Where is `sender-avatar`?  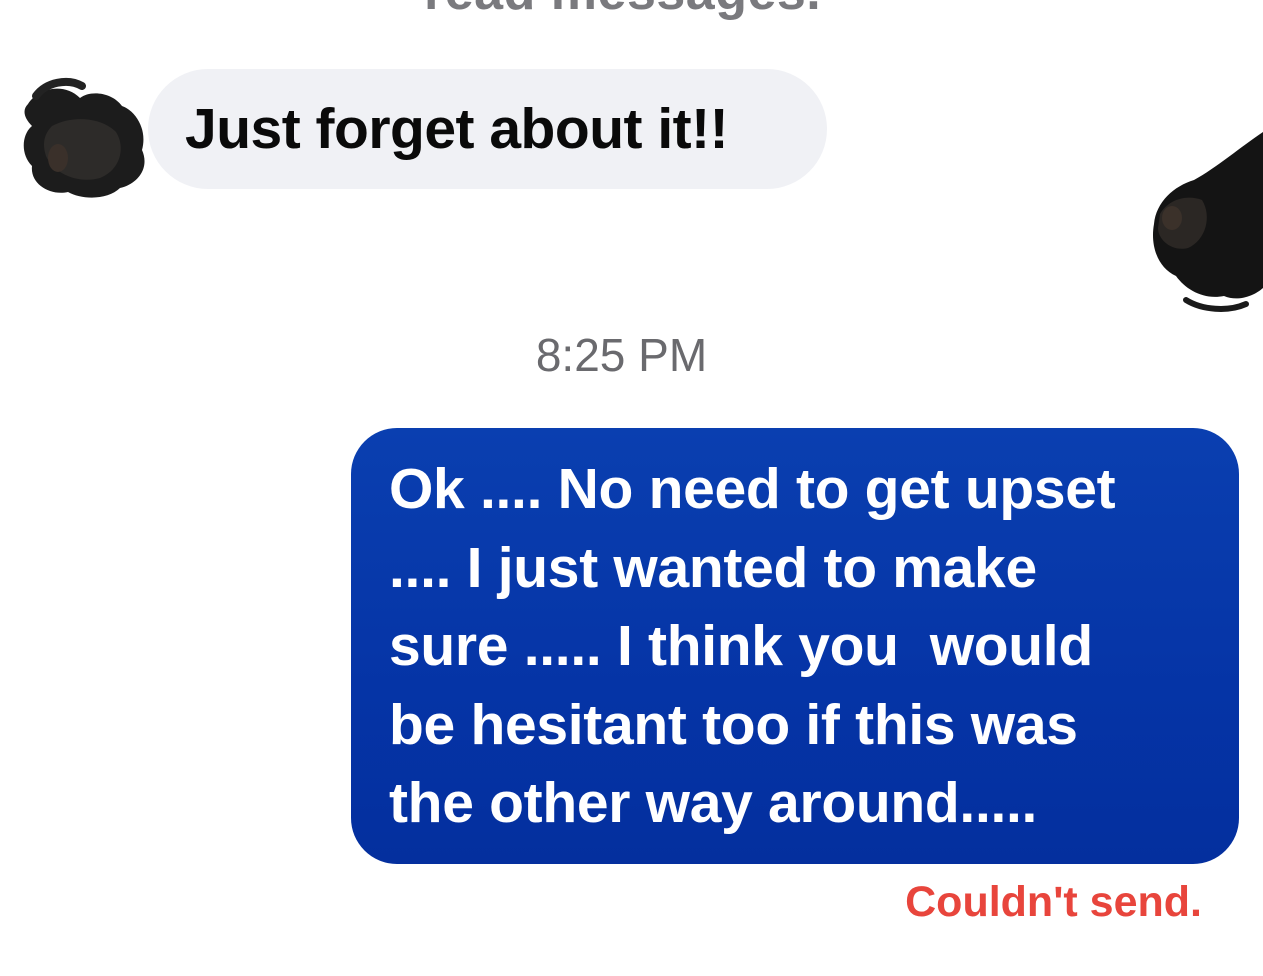 sender-avatar is located at coordinates (84, 139).